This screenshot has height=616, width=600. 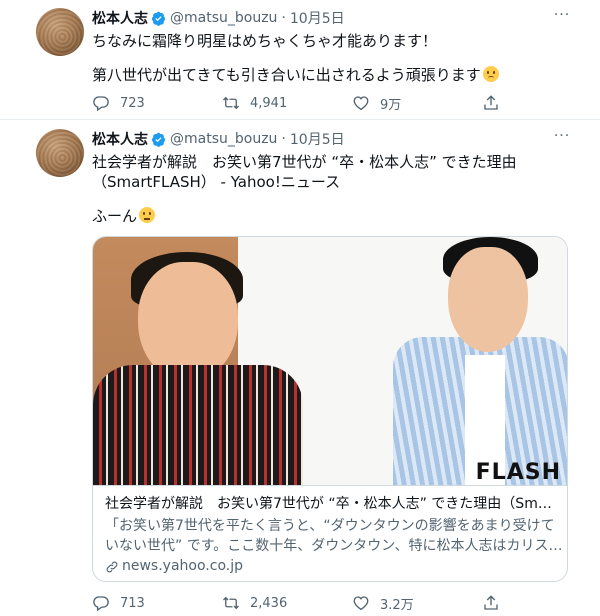 I want to click on tweet-text-line: ふーん, so click(x=124, y=216).